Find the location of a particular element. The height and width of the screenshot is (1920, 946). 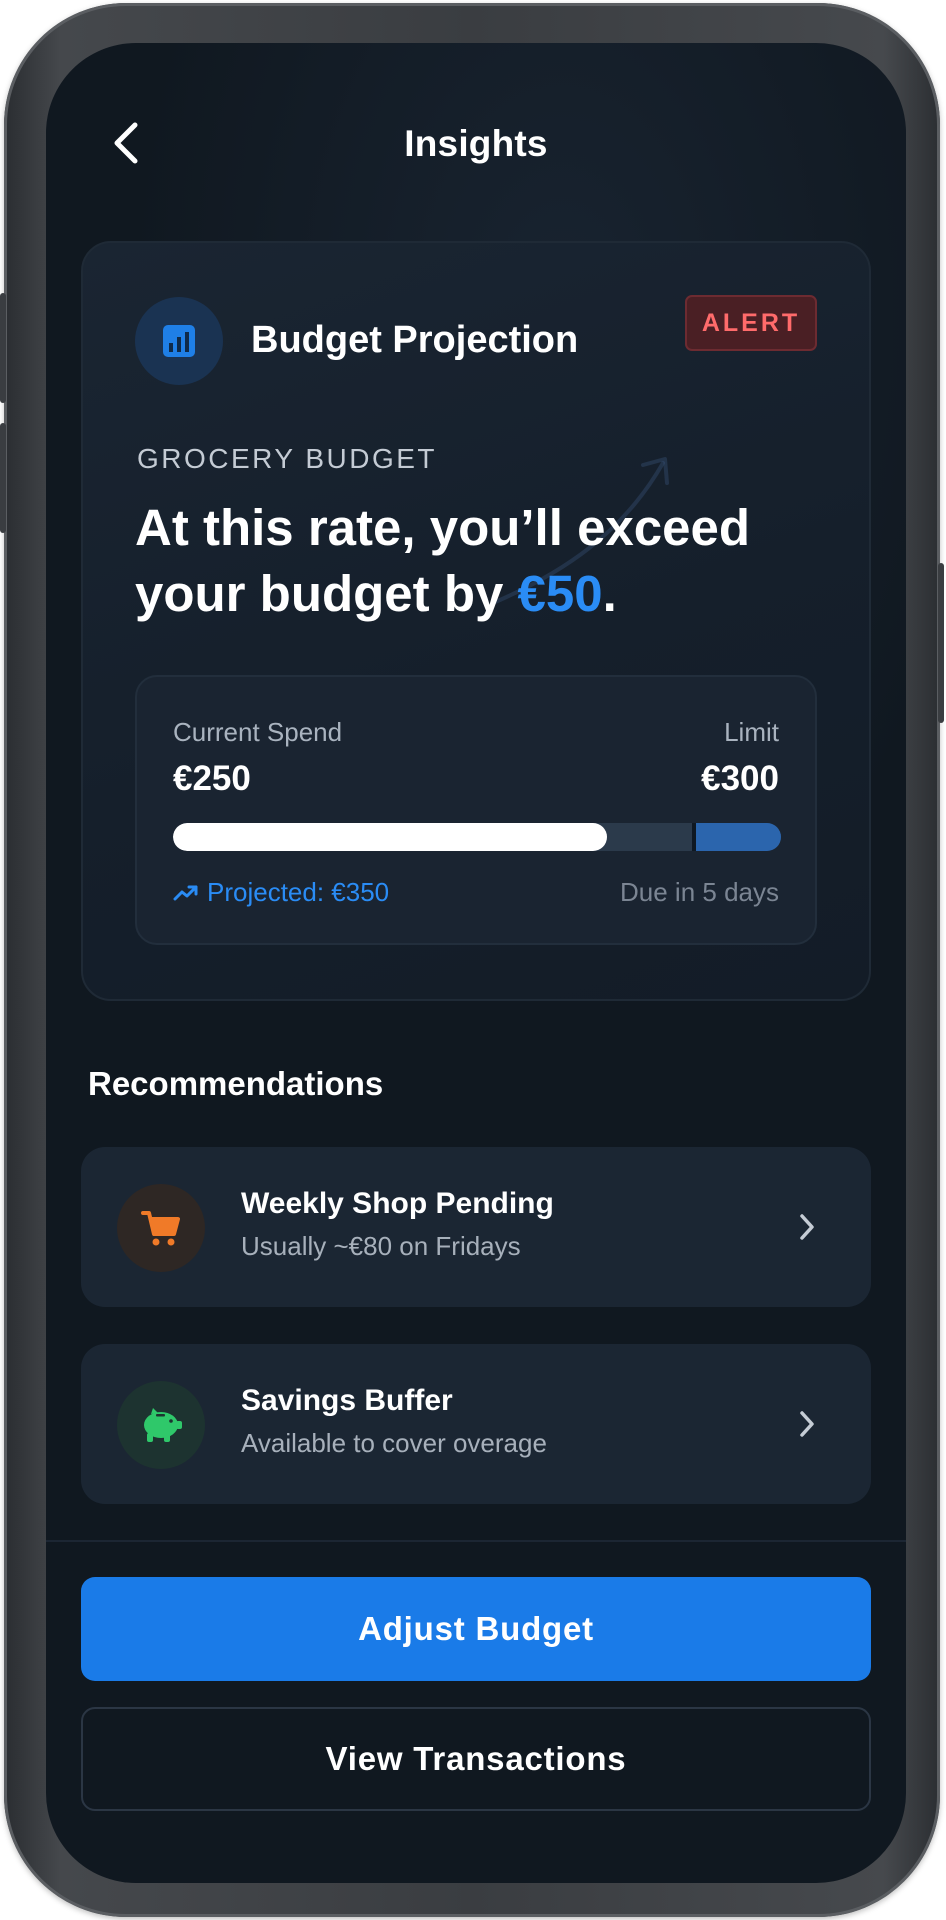

trending-up-icon is located at coordinates (185, 892).